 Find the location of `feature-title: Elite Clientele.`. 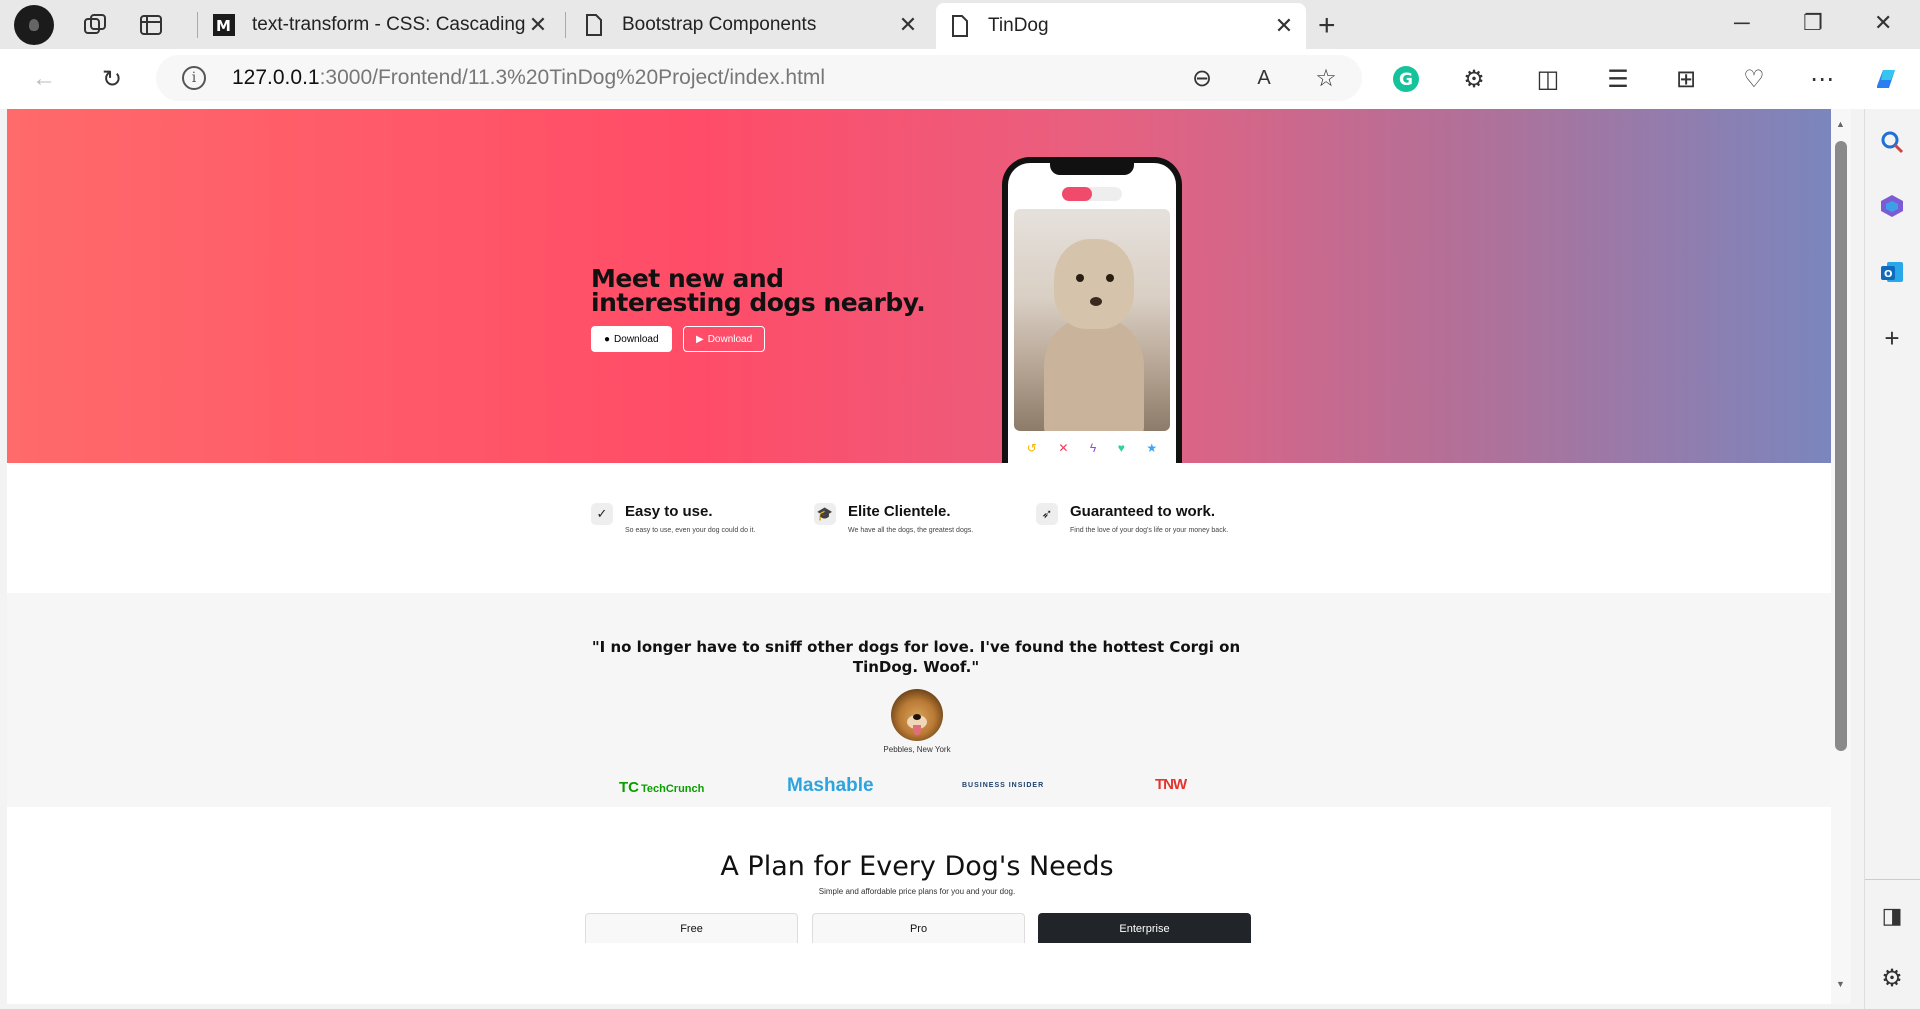

feature-title: Elite Clientele. is located at coordinates (899, 511).